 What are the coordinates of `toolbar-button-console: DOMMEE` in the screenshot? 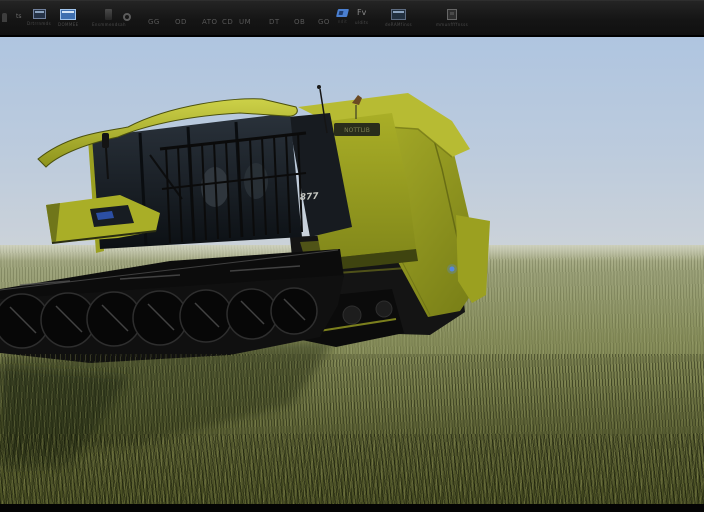 It's located at (68, 18).